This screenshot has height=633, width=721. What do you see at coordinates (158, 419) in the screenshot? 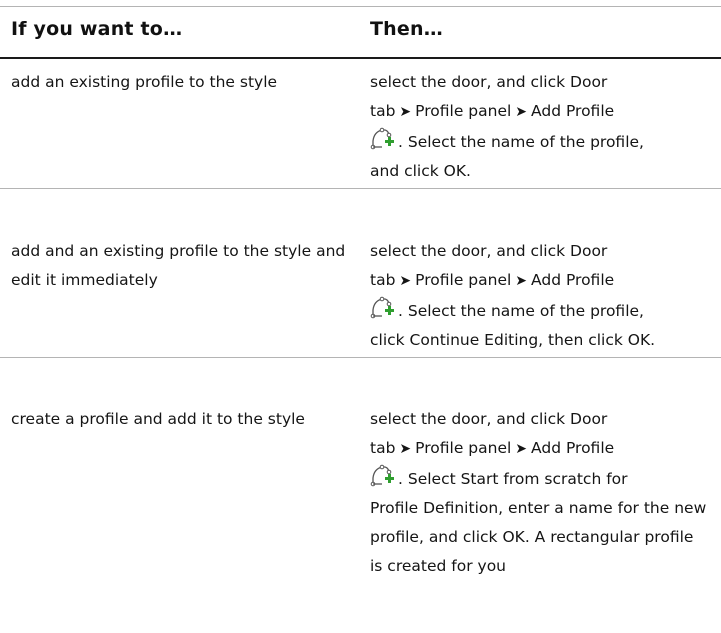
I see `row-3-want: create a profile and add it to the style` at bounding box center [158, 419].